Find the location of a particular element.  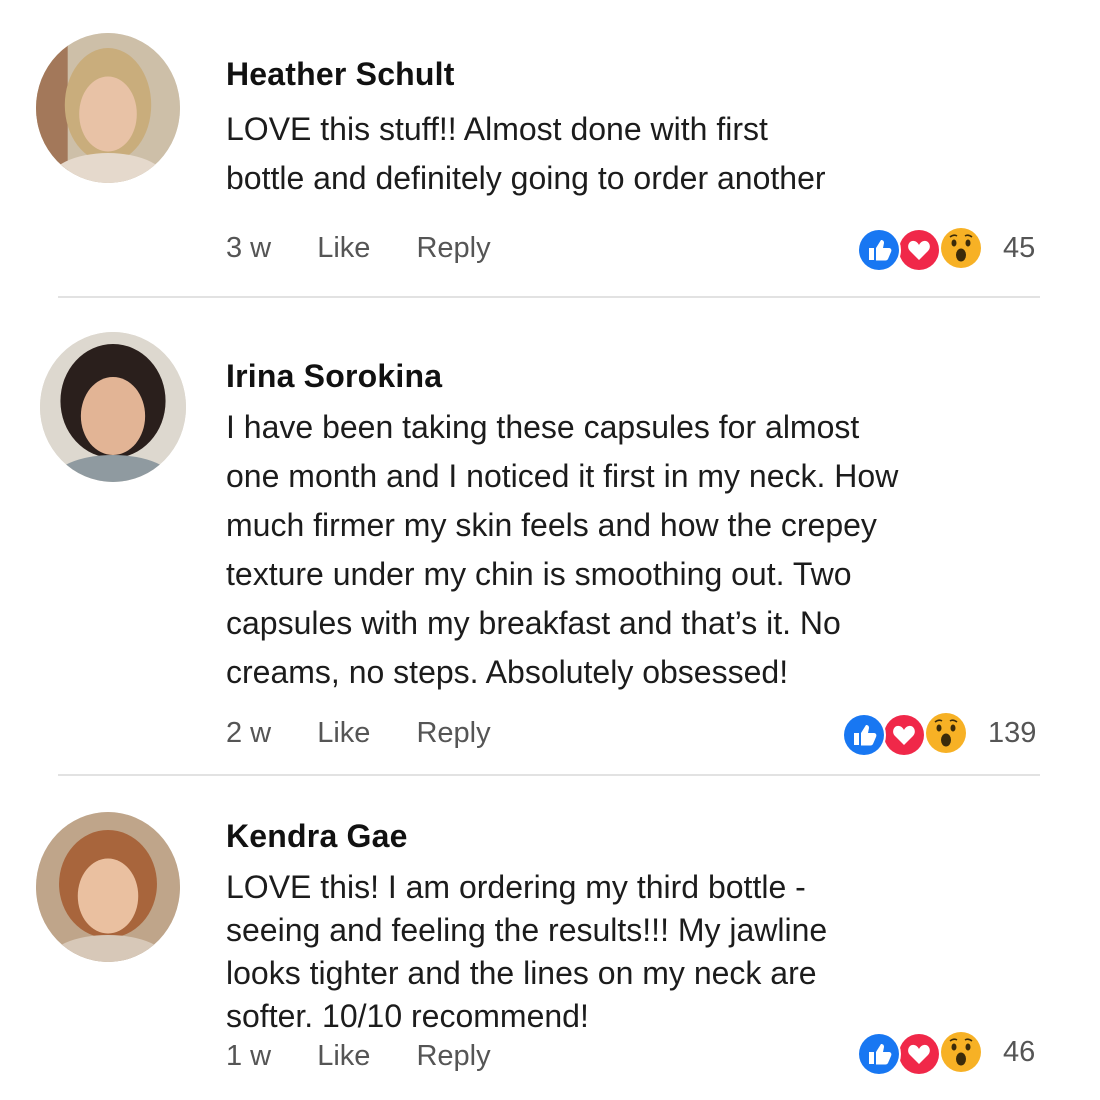

reaction-summary: 45 is located at coordinates (957, 250).